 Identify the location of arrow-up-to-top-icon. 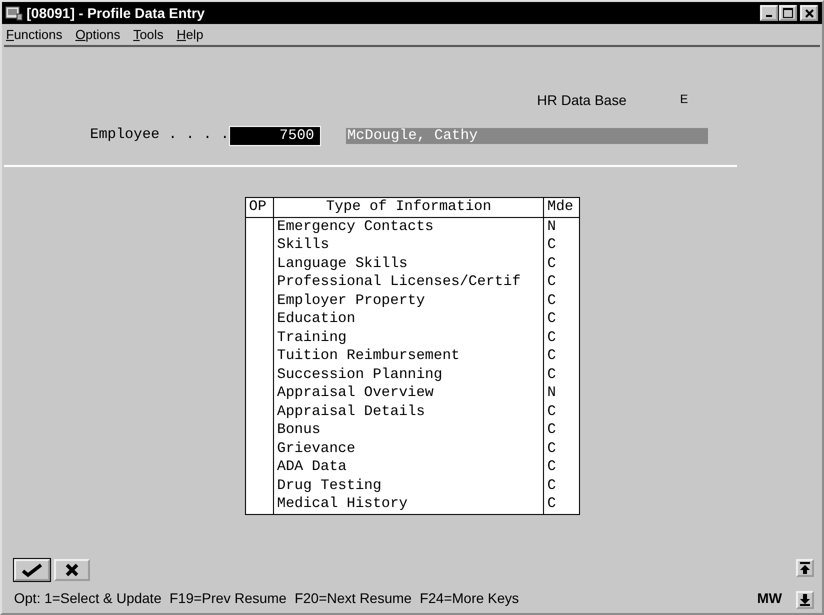
(805, 568).